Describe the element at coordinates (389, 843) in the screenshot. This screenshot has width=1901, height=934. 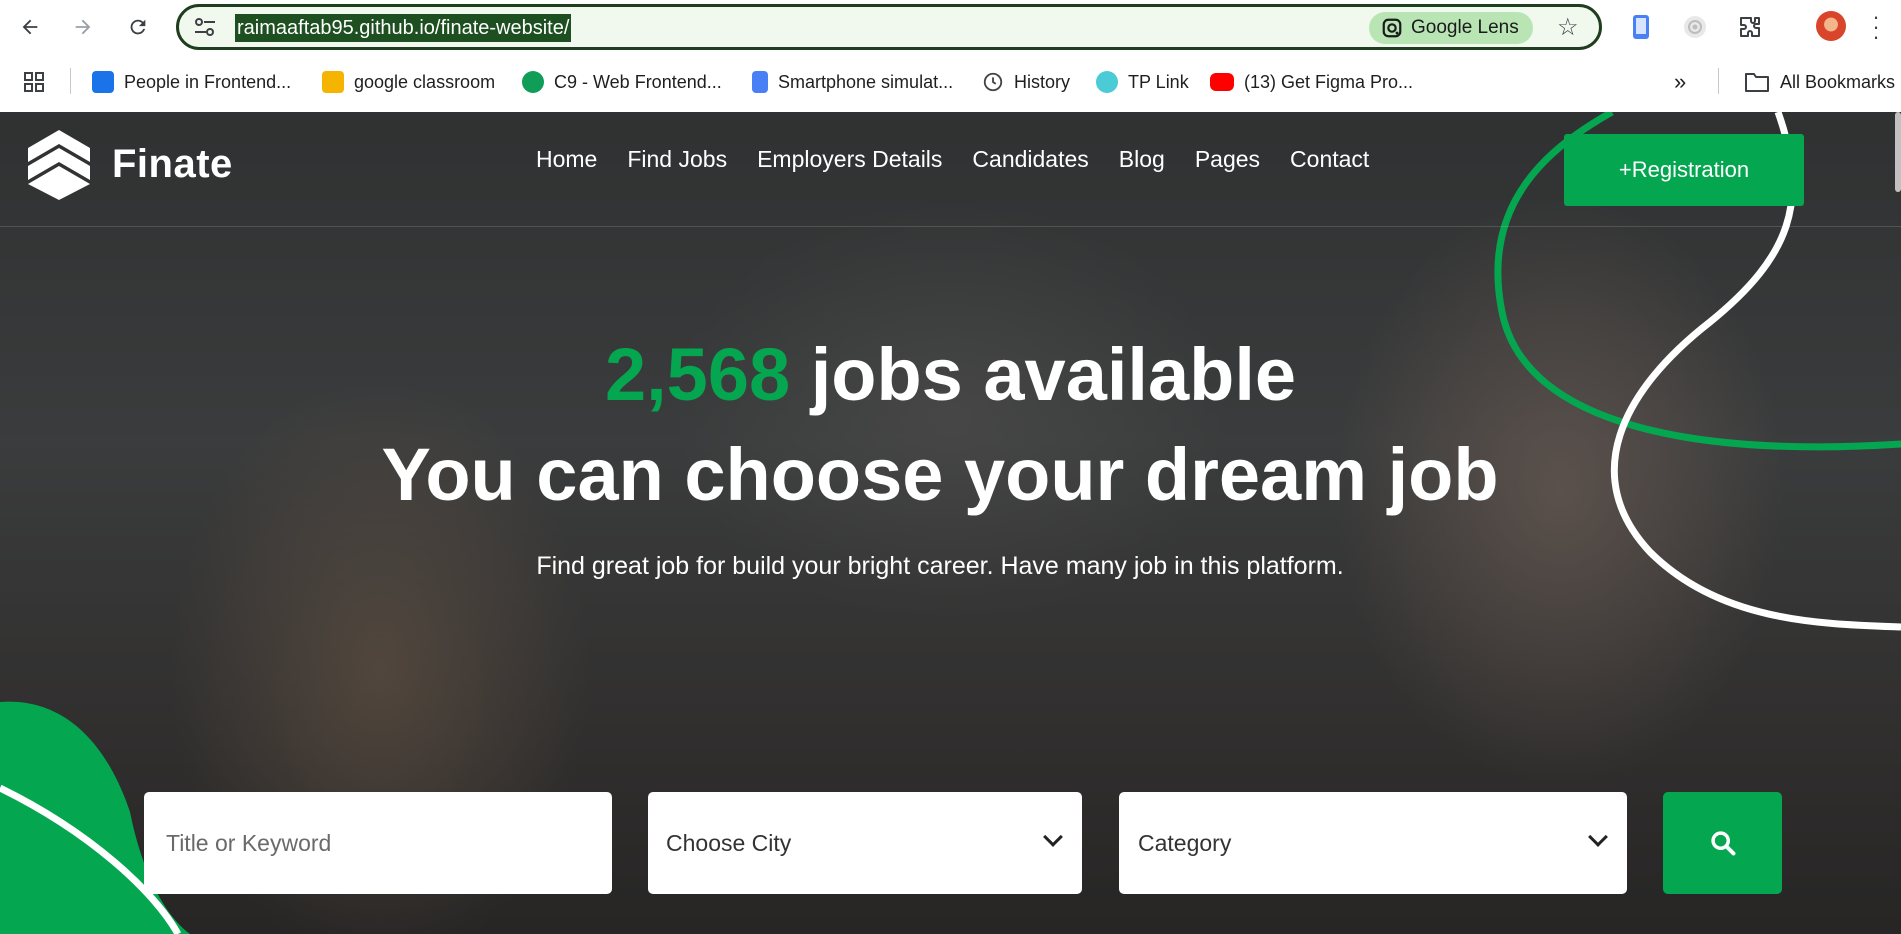
I see `keyword-input` at that location.